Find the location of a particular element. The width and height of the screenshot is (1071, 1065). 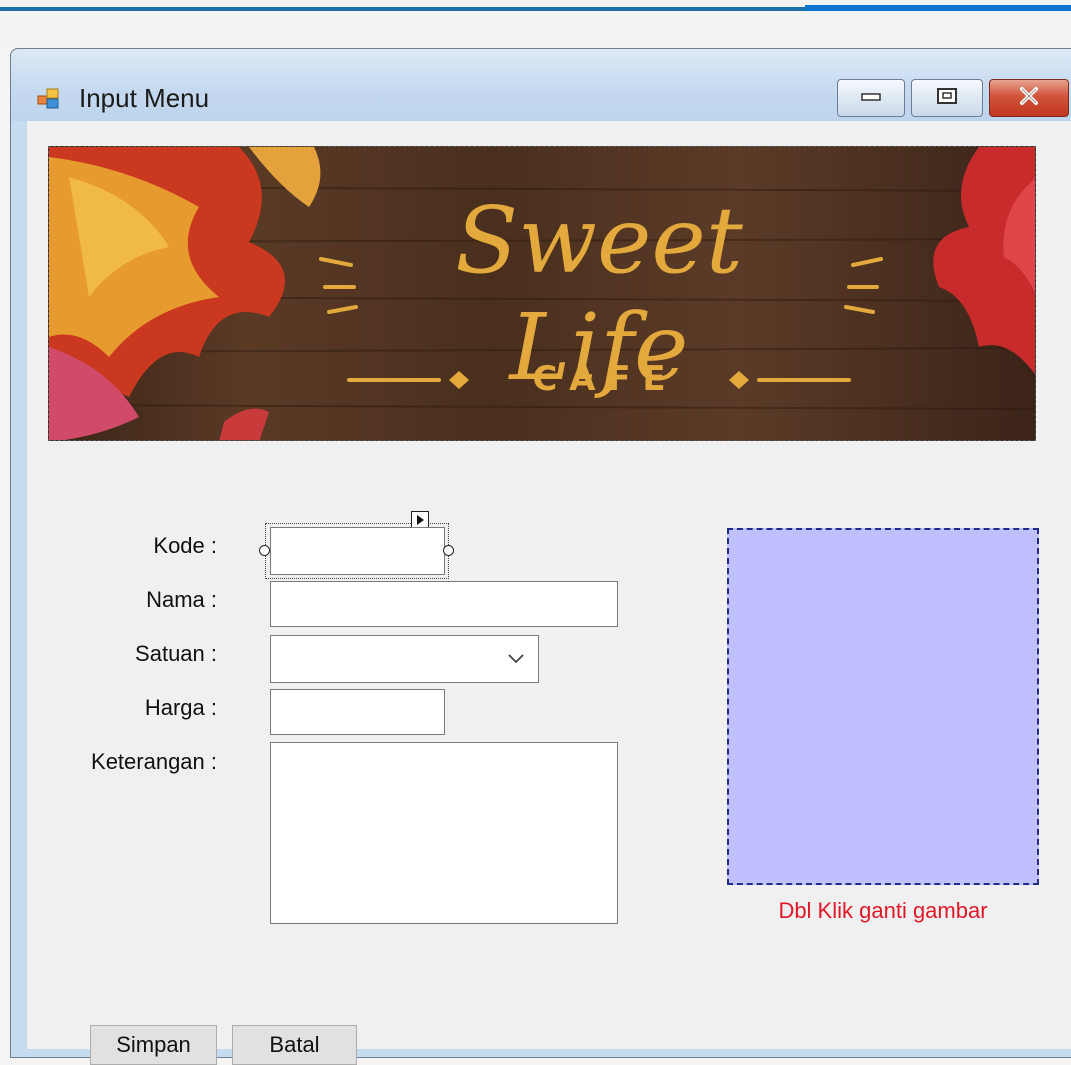

change-picture-hint: Dbl Klik ganti gambar is located at coordinates (883, 910).